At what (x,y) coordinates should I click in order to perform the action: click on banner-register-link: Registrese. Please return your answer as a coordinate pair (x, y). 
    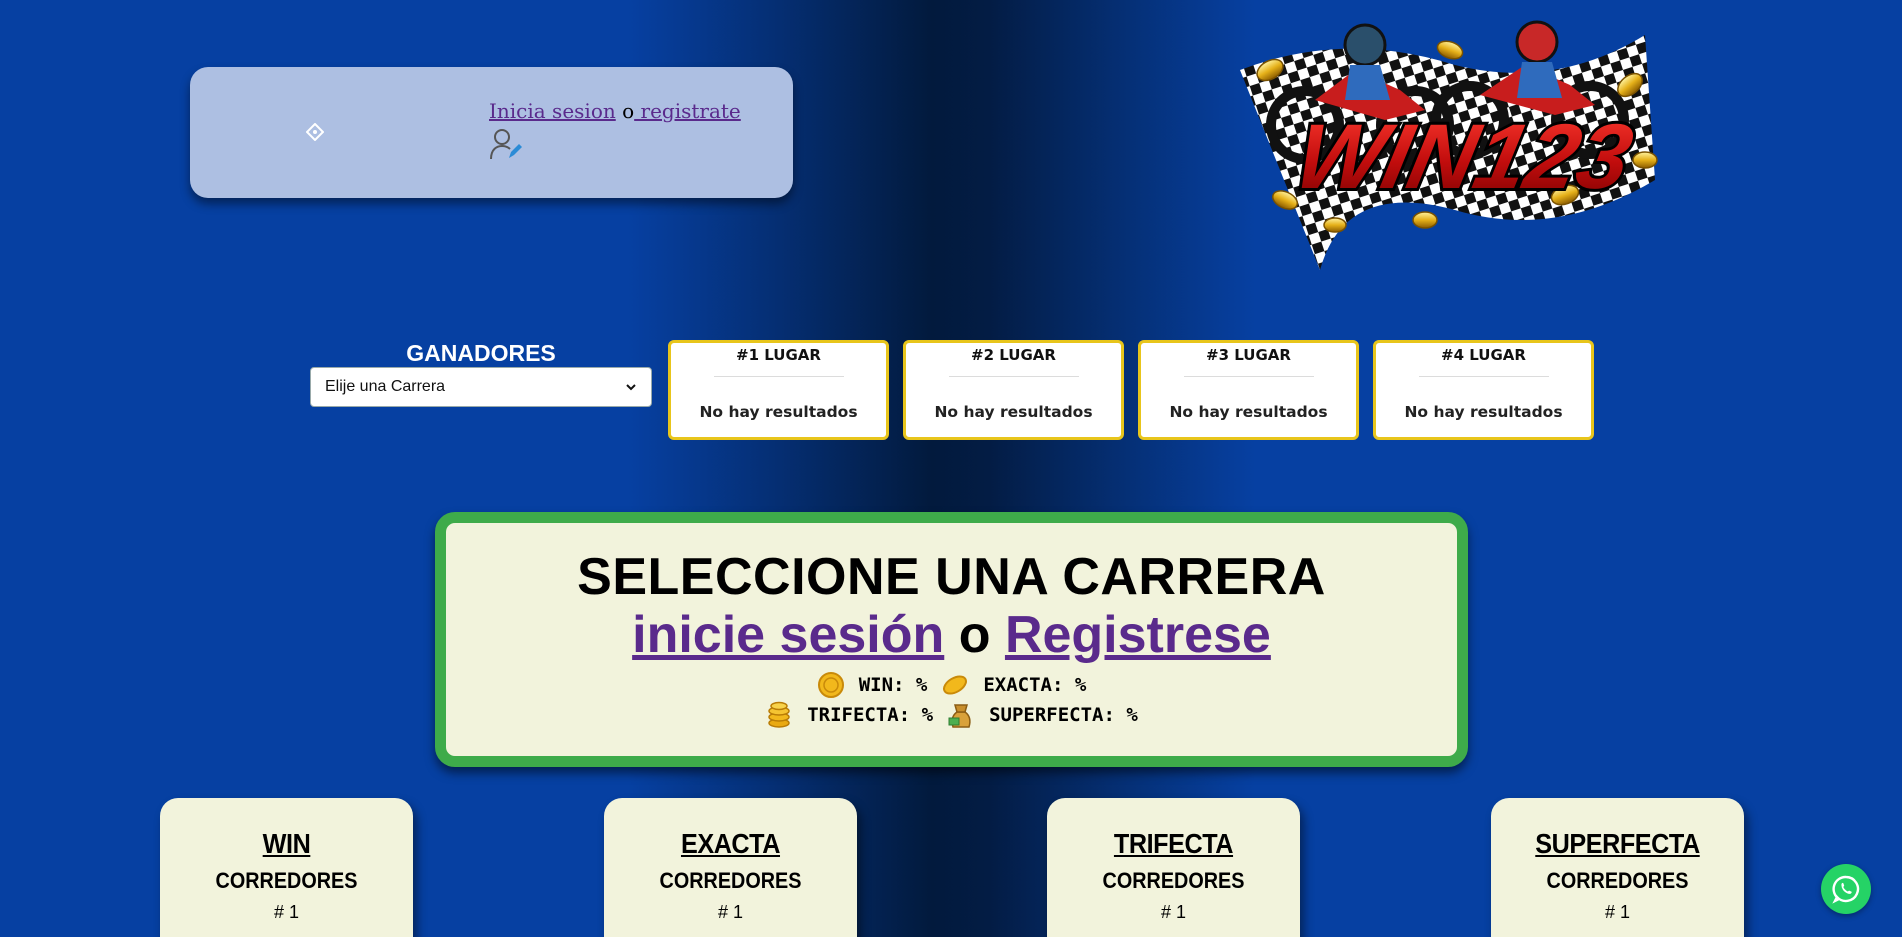
    Looking at the image, I should click on (1138, 635).